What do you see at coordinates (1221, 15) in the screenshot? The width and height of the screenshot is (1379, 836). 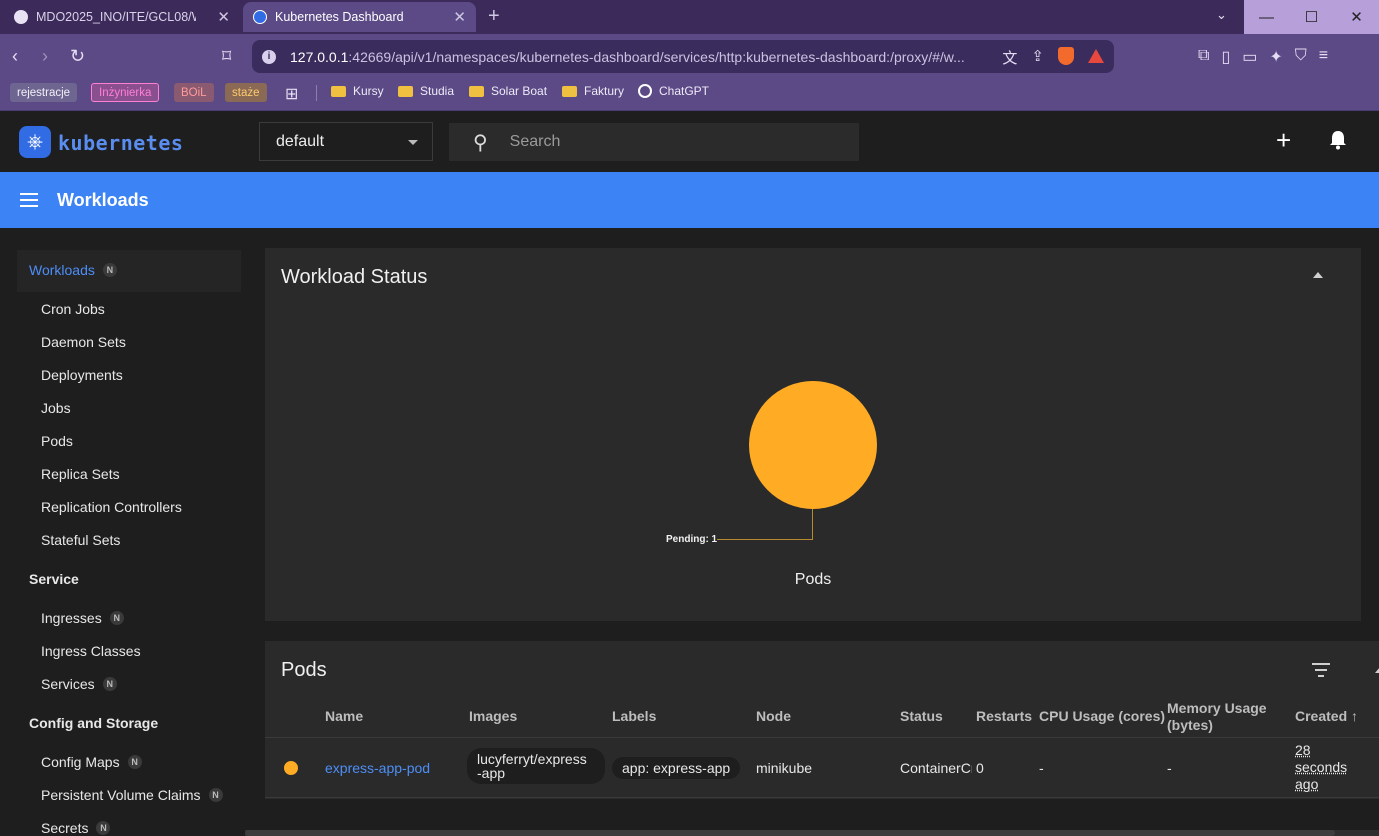 I see `chevron-down-icon: ⌄` at bounding box center [1221, 15].